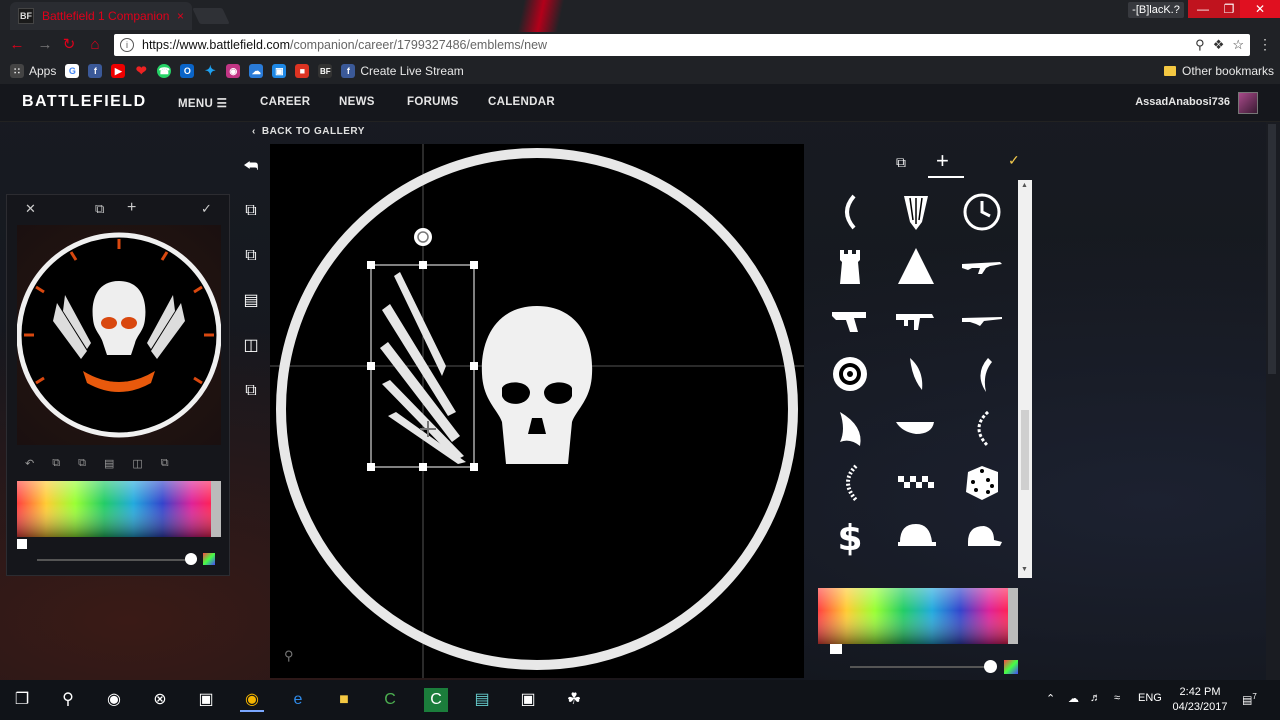 The width and height of the screenshot is (1280, 720). What do you see at coordinates (1260, 9) in the screenshot?
I see `close-window-button: ✕` at bounding box center [1260, 9].